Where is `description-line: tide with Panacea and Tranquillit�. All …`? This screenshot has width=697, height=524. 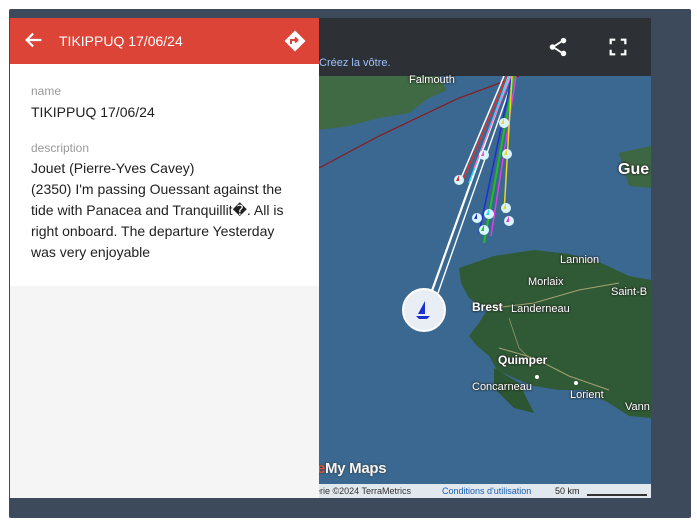
description-line: tide with Panacea and Tranquillit�. All … is located at coordinates (157, 210).